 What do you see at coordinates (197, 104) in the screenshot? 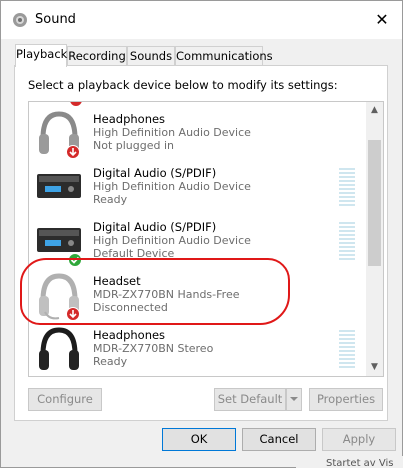
I see `list-item-partial` at bounding box center [197, 104].